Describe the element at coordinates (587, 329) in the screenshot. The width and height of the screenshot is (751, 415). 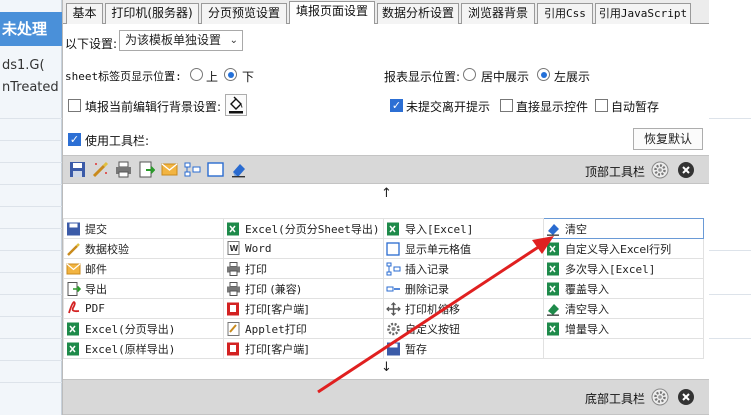
I see `item-label: 增量导入` at that location.